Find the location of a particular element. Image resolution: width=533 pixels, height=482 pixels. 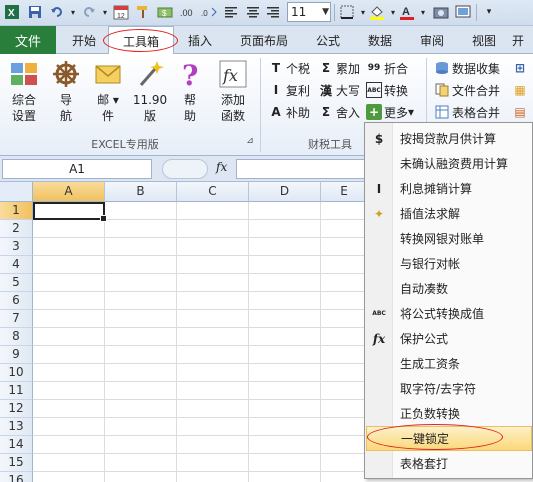

file-merge-icon is located at coordinates (442, 90).